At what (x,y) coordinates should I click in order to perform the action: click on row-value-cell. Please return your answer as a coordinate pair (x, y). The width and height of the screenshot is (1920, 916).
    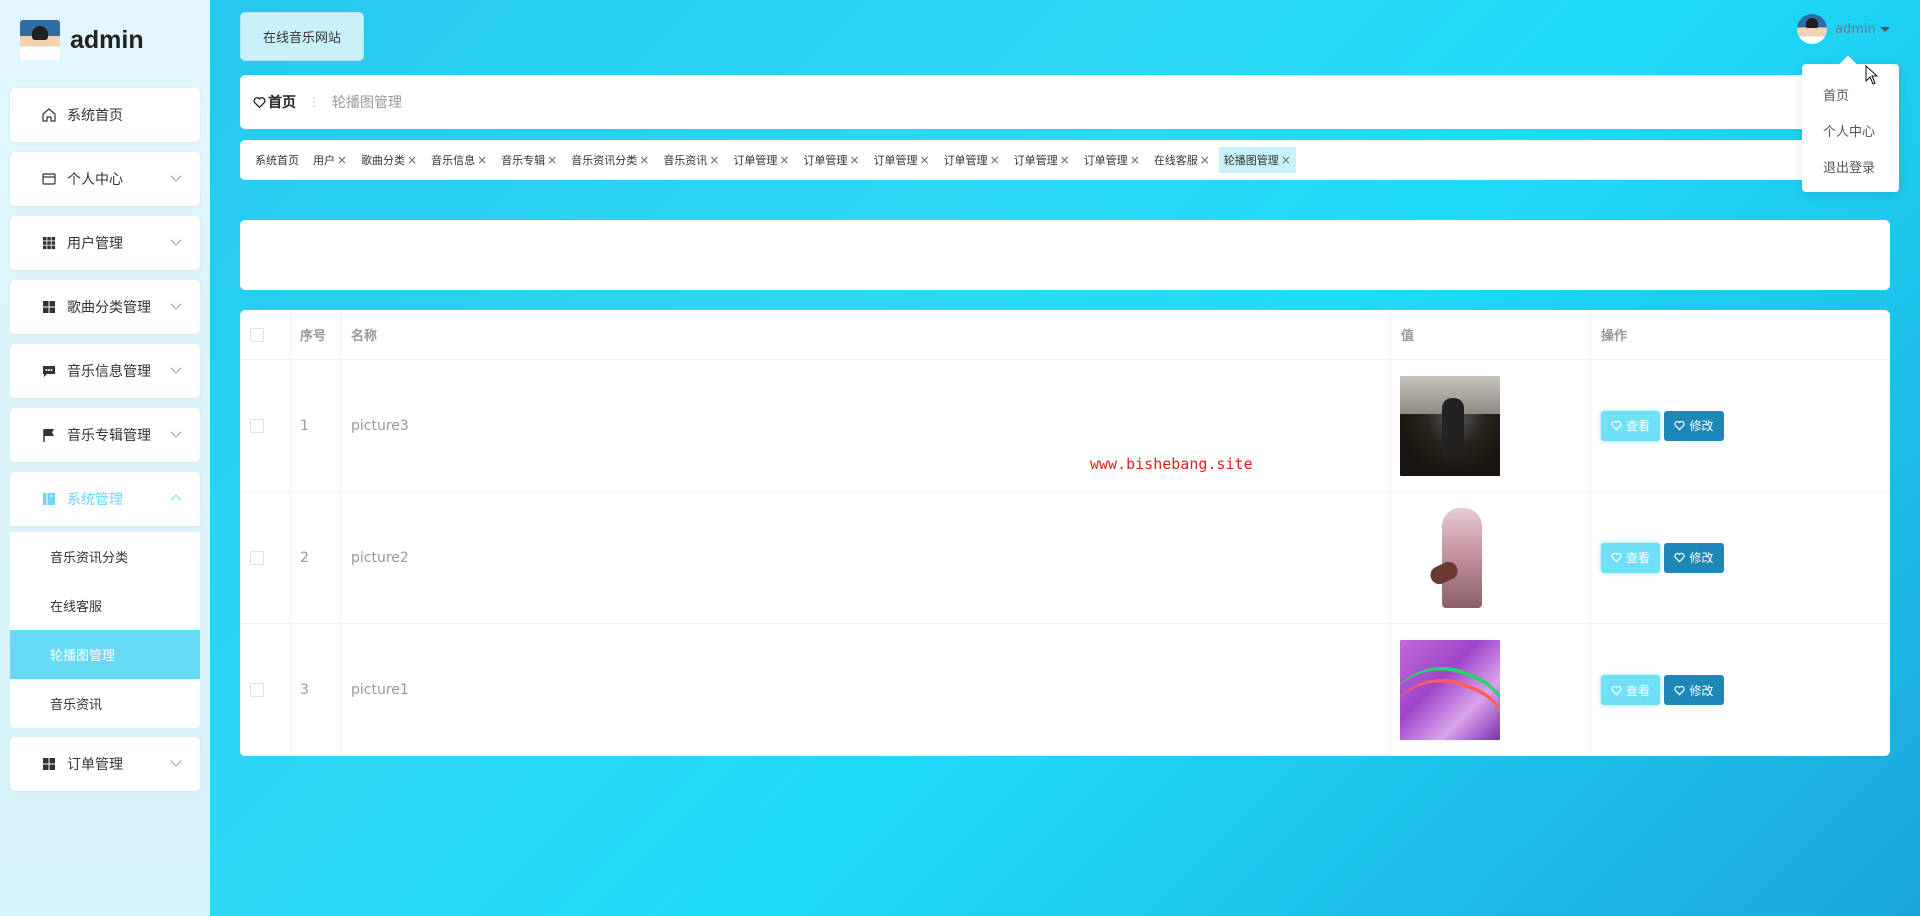
    Looking at the image, I should click on (1450, 425).